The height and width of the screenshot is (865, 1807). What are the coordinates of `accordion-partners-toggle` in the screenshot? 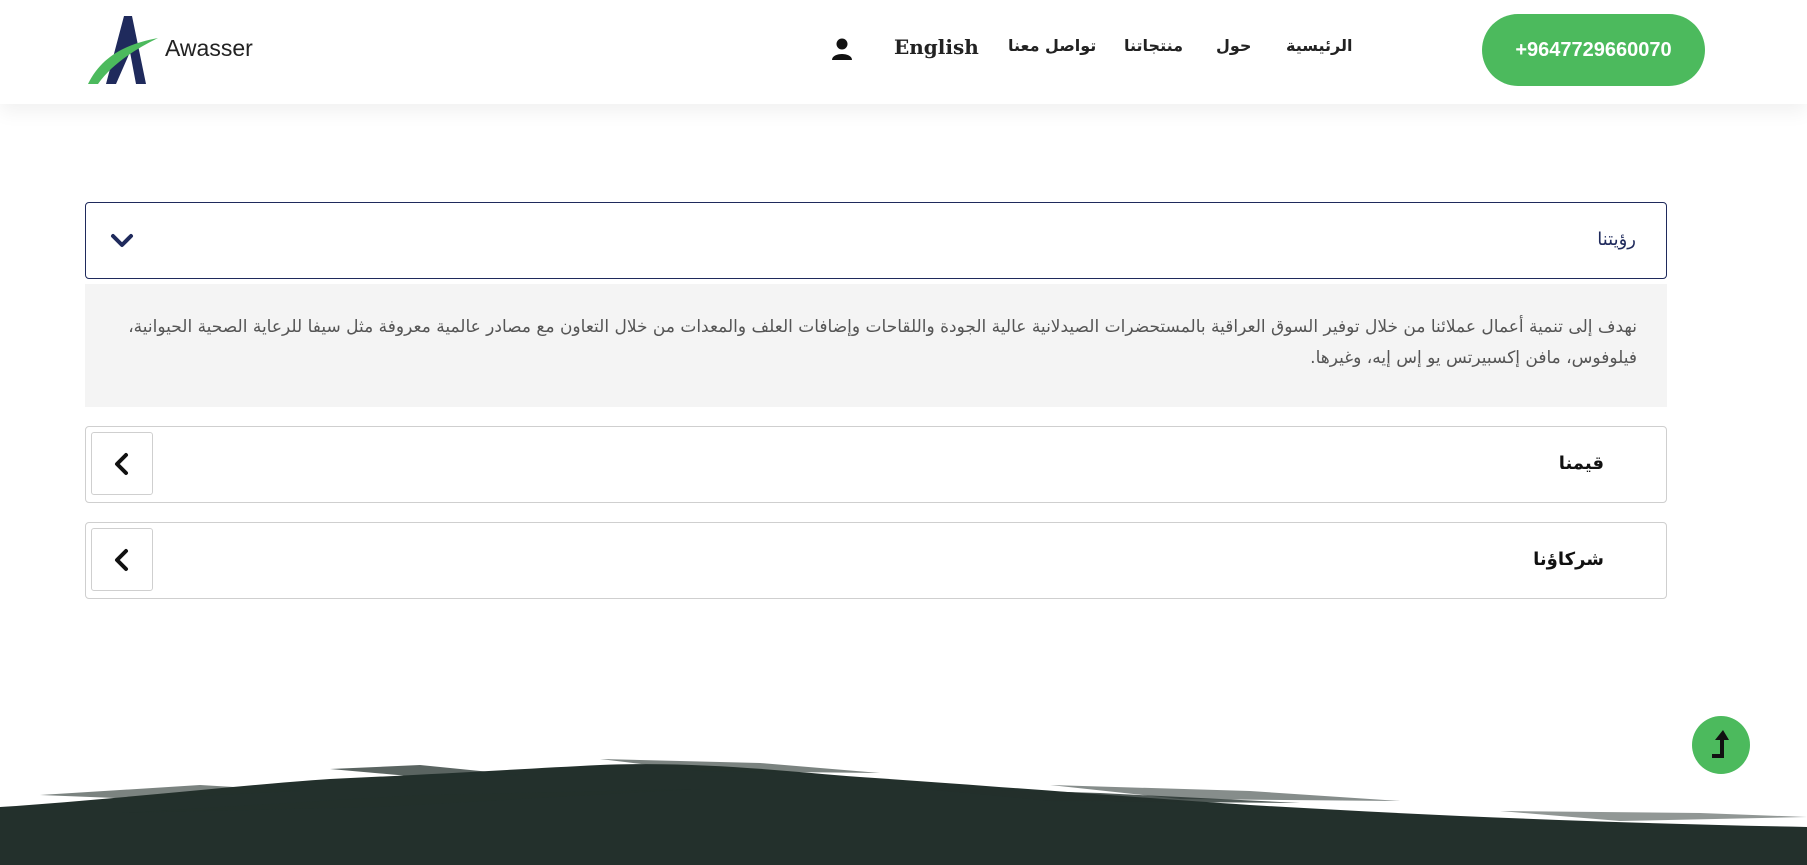 It's located at (122, 559).